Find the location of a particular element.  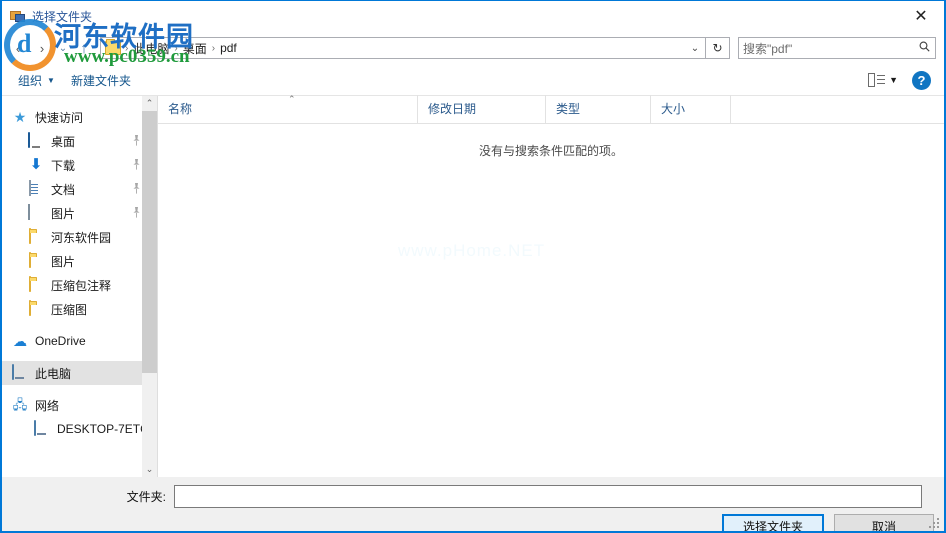

column-header-date: 修改日期 is located at coordinates (482, 109).